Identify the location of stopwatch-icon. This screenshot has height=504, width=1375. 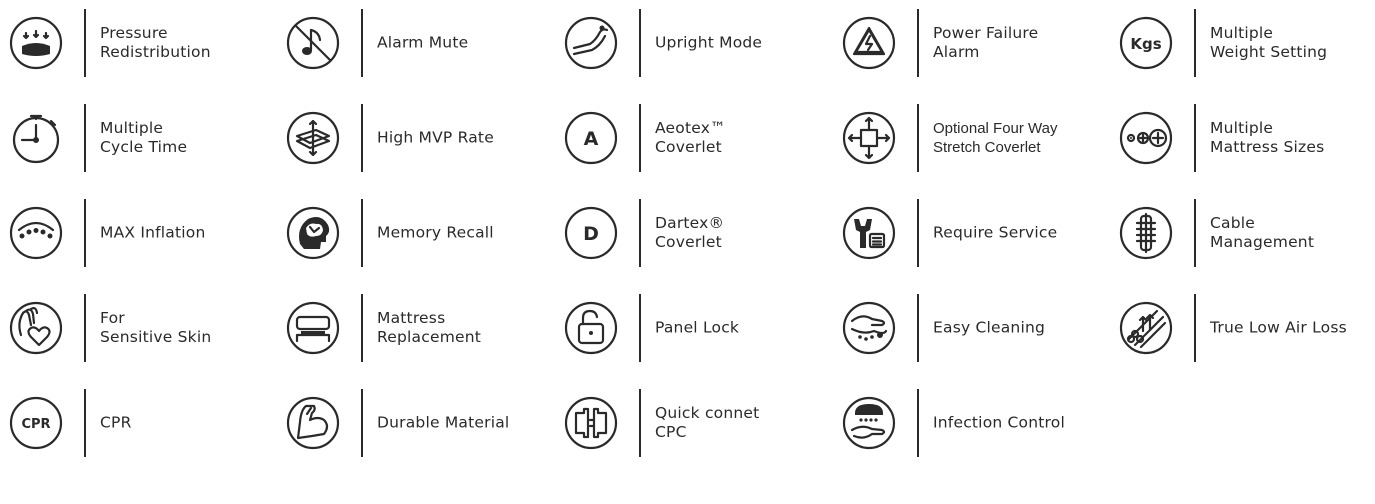
(36, 138).